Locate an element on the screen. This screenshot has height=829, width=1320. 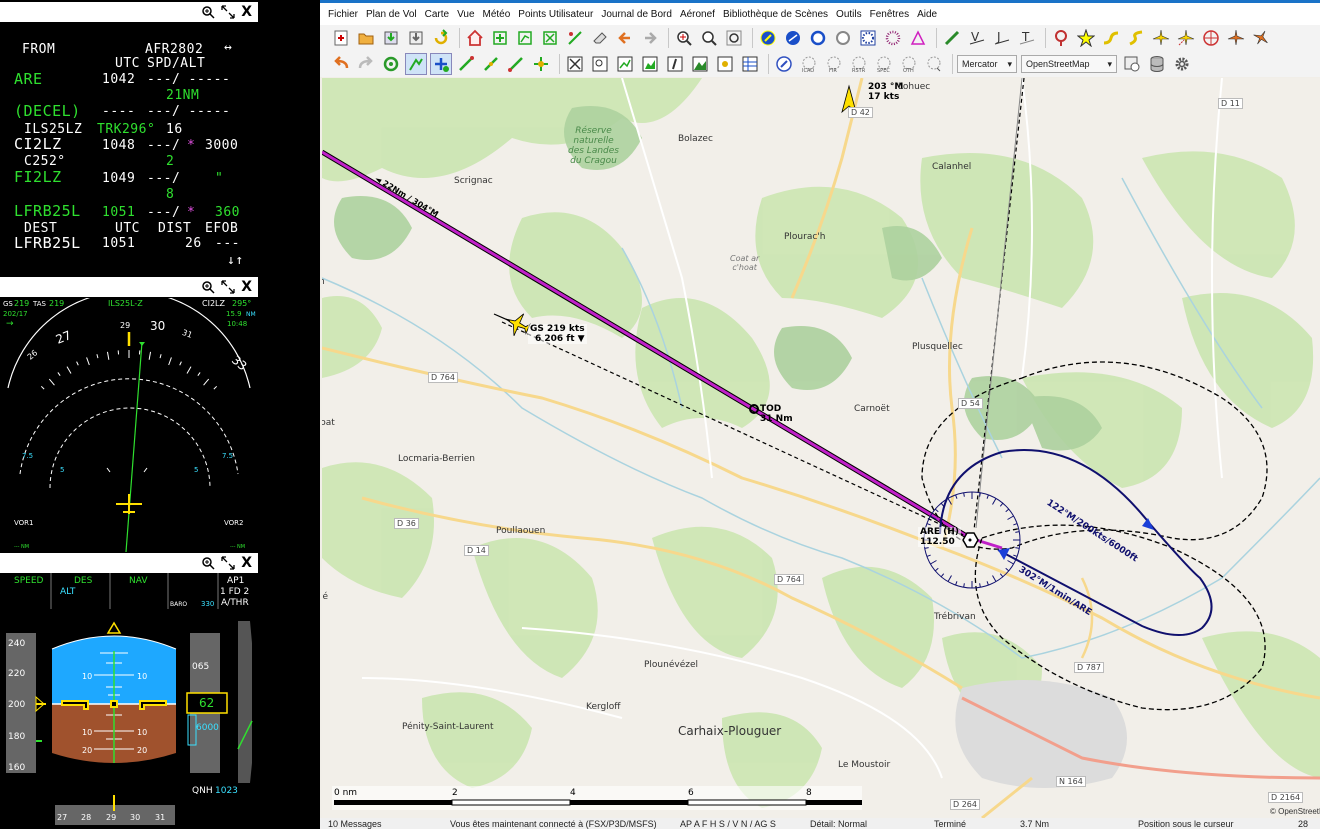
ai-aircraft-icon is located at coordinates (1236, 38).